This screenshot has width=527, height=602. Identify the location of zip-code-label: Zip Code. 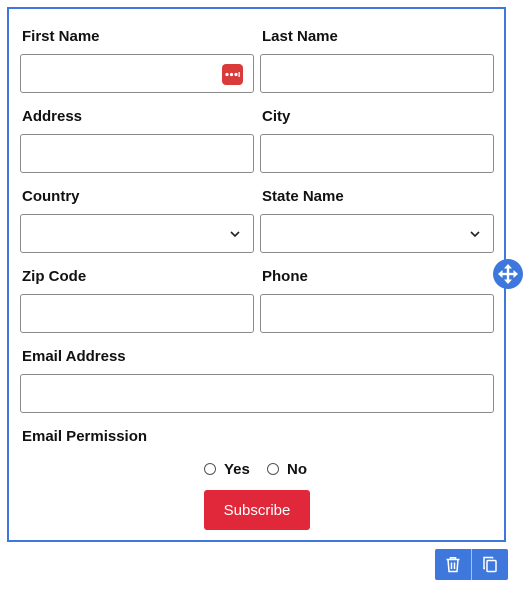
(54, 276).